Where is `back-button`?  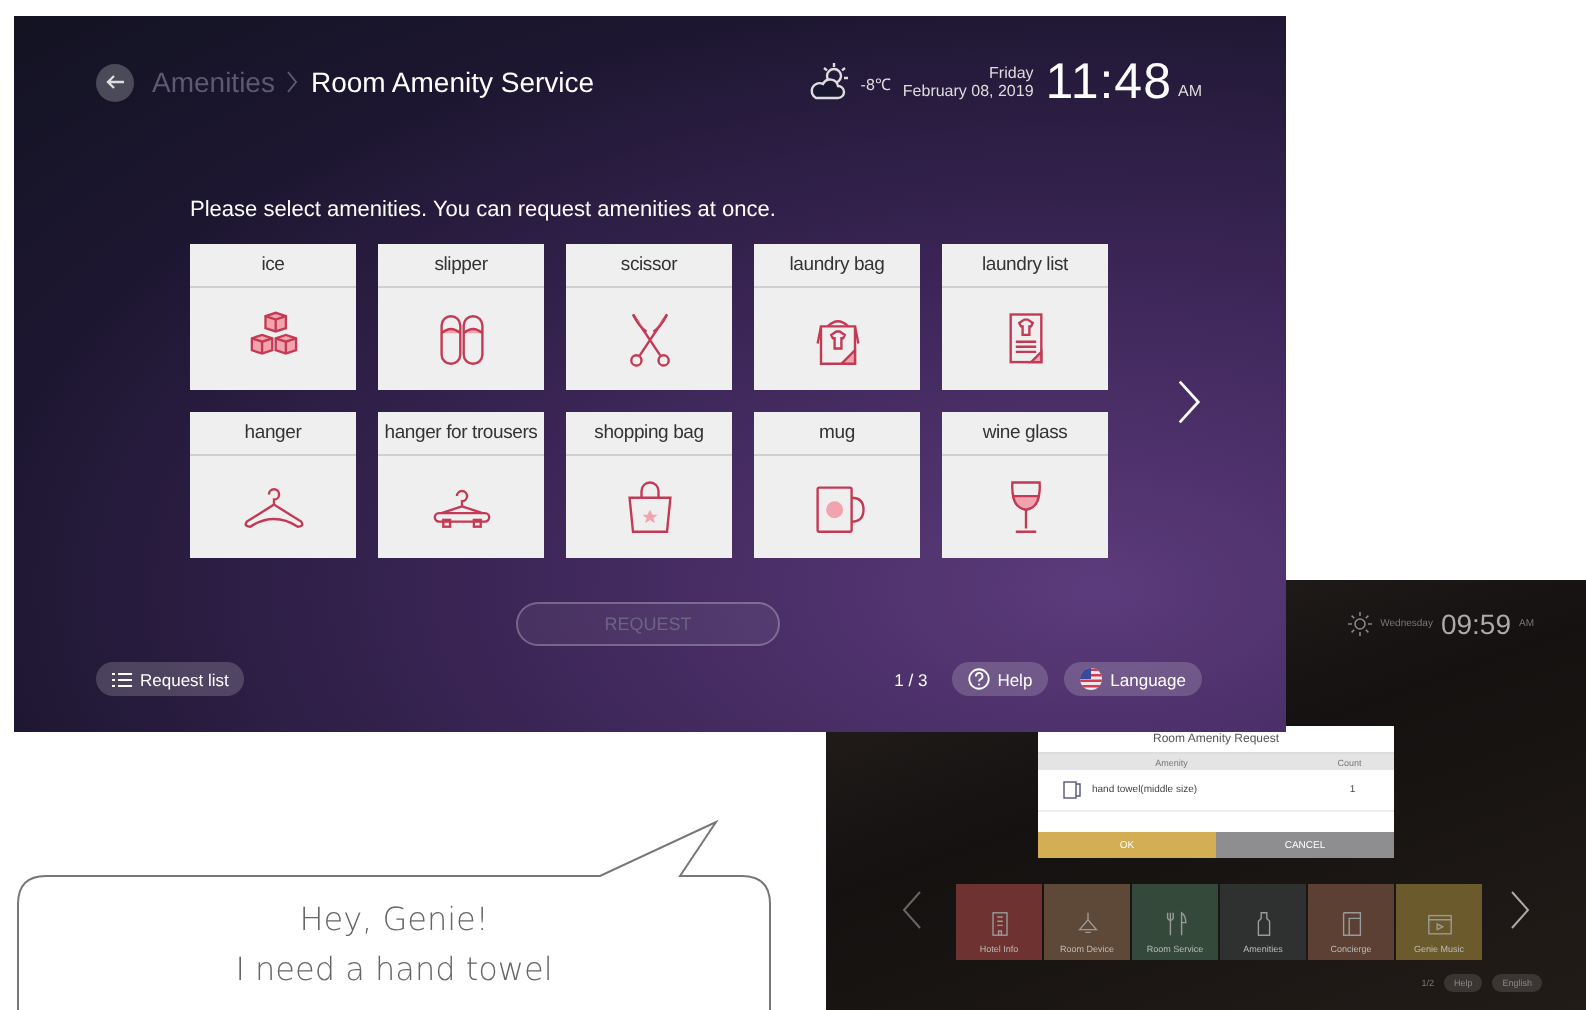
back-button is located at coordinates (115, 82).